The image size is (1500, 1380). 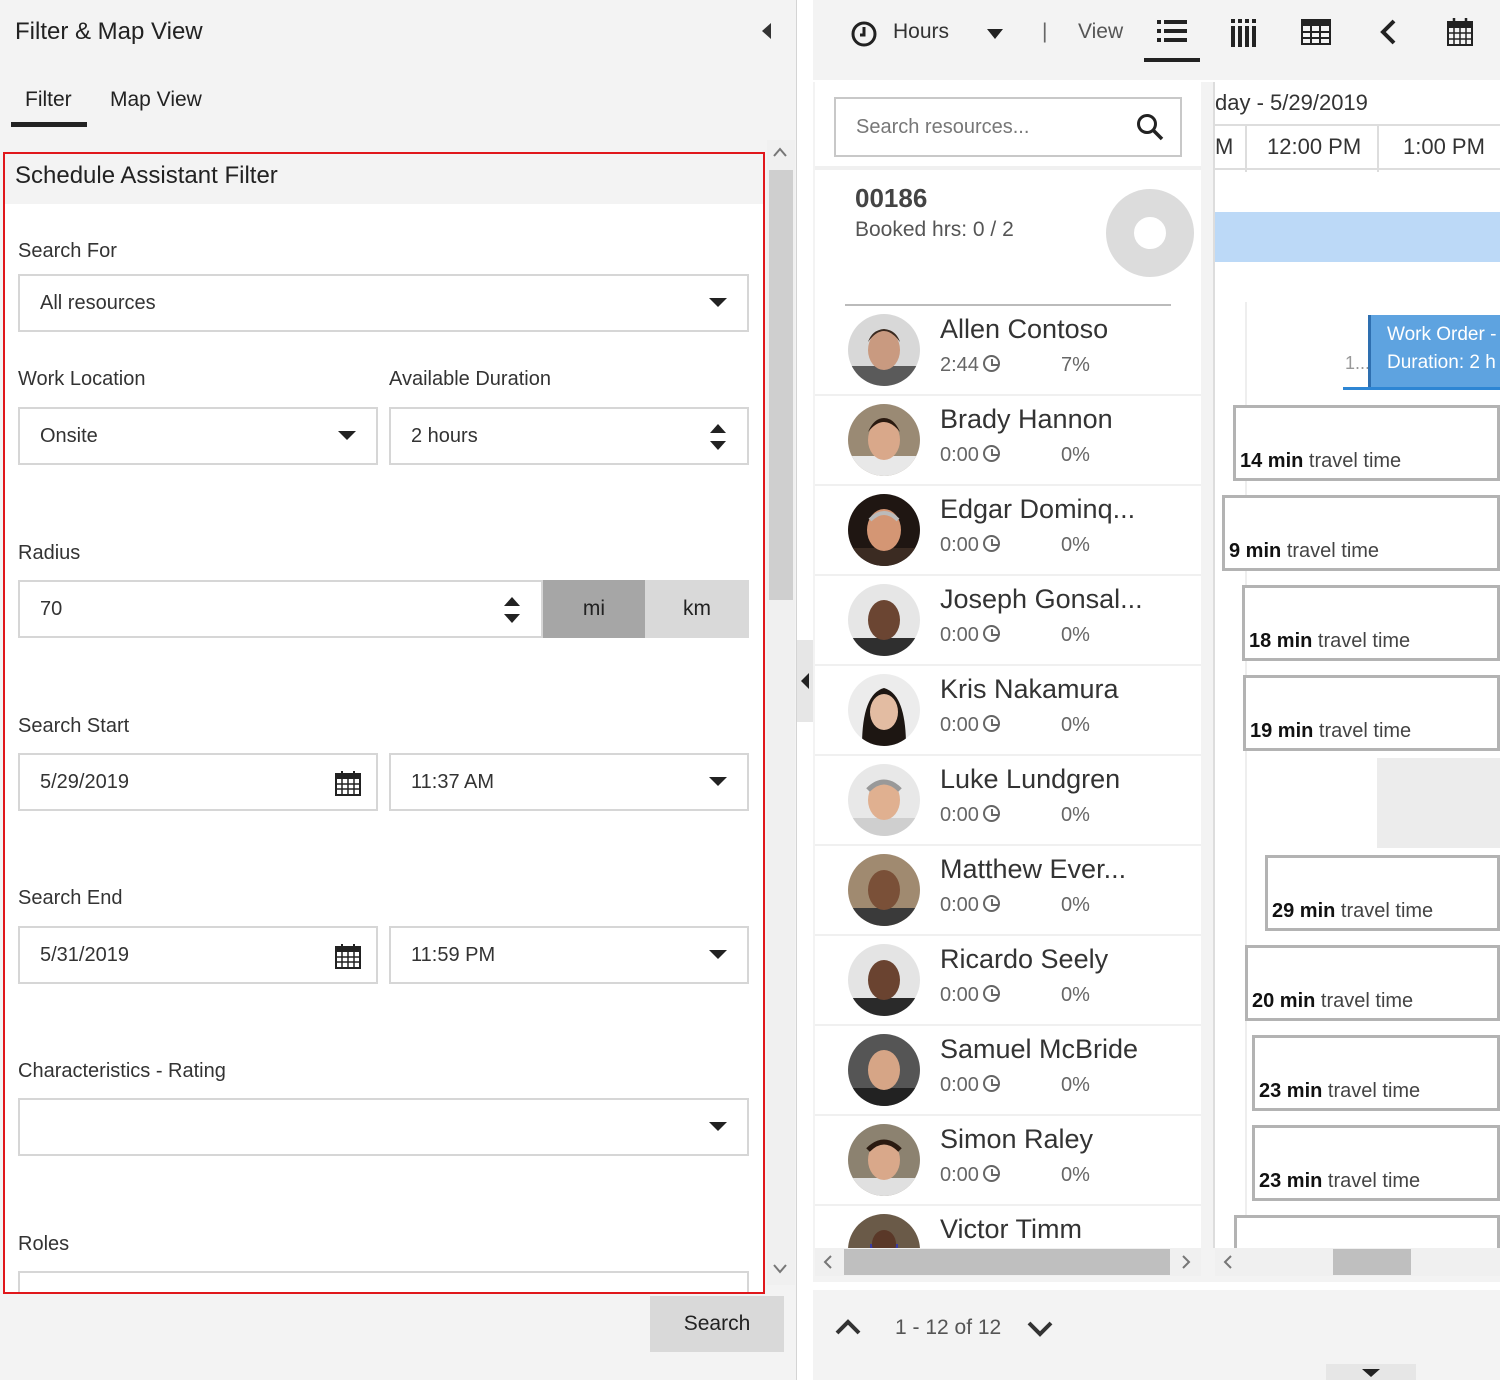 I want to click on chevron-up-icon, so click(x=848, y=1327).